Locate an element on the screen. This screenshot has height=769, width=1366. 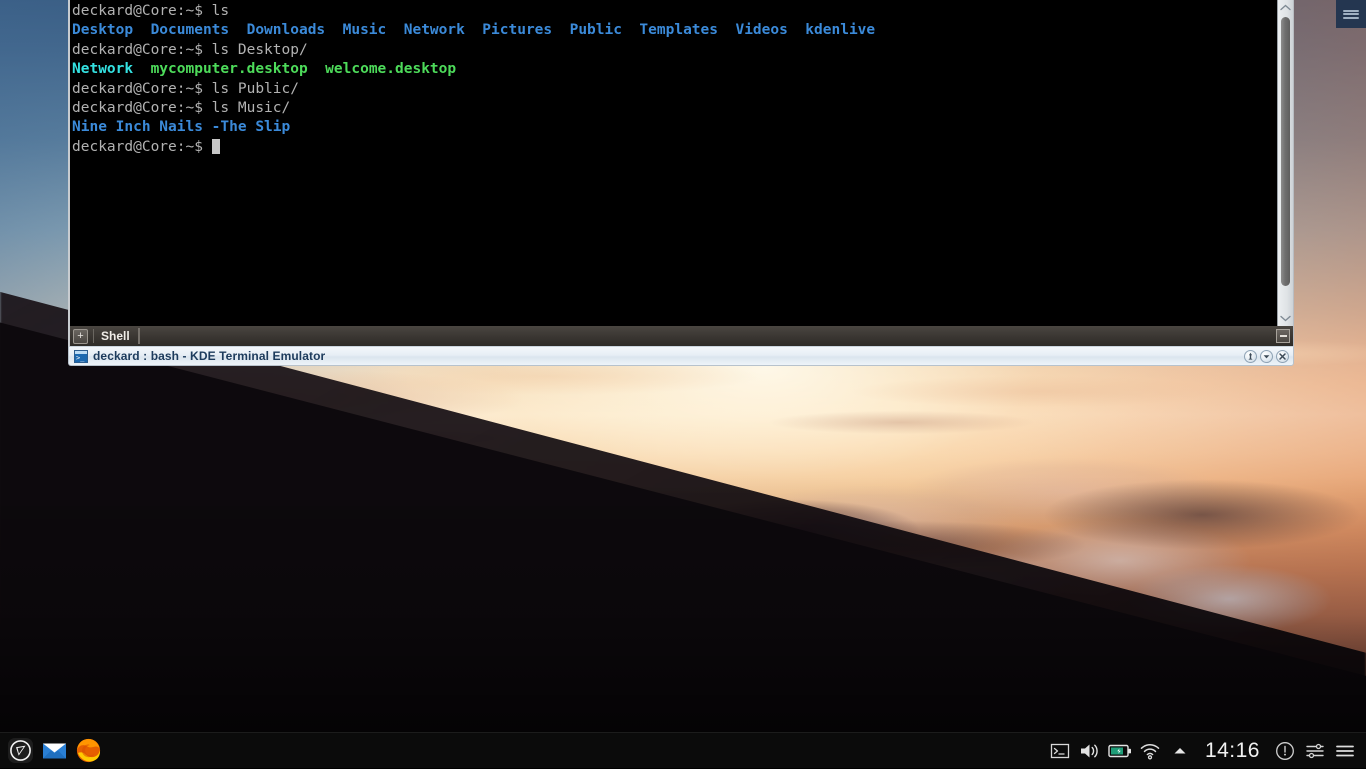
firefox-launcher-button is located at coordinates (88, 751).